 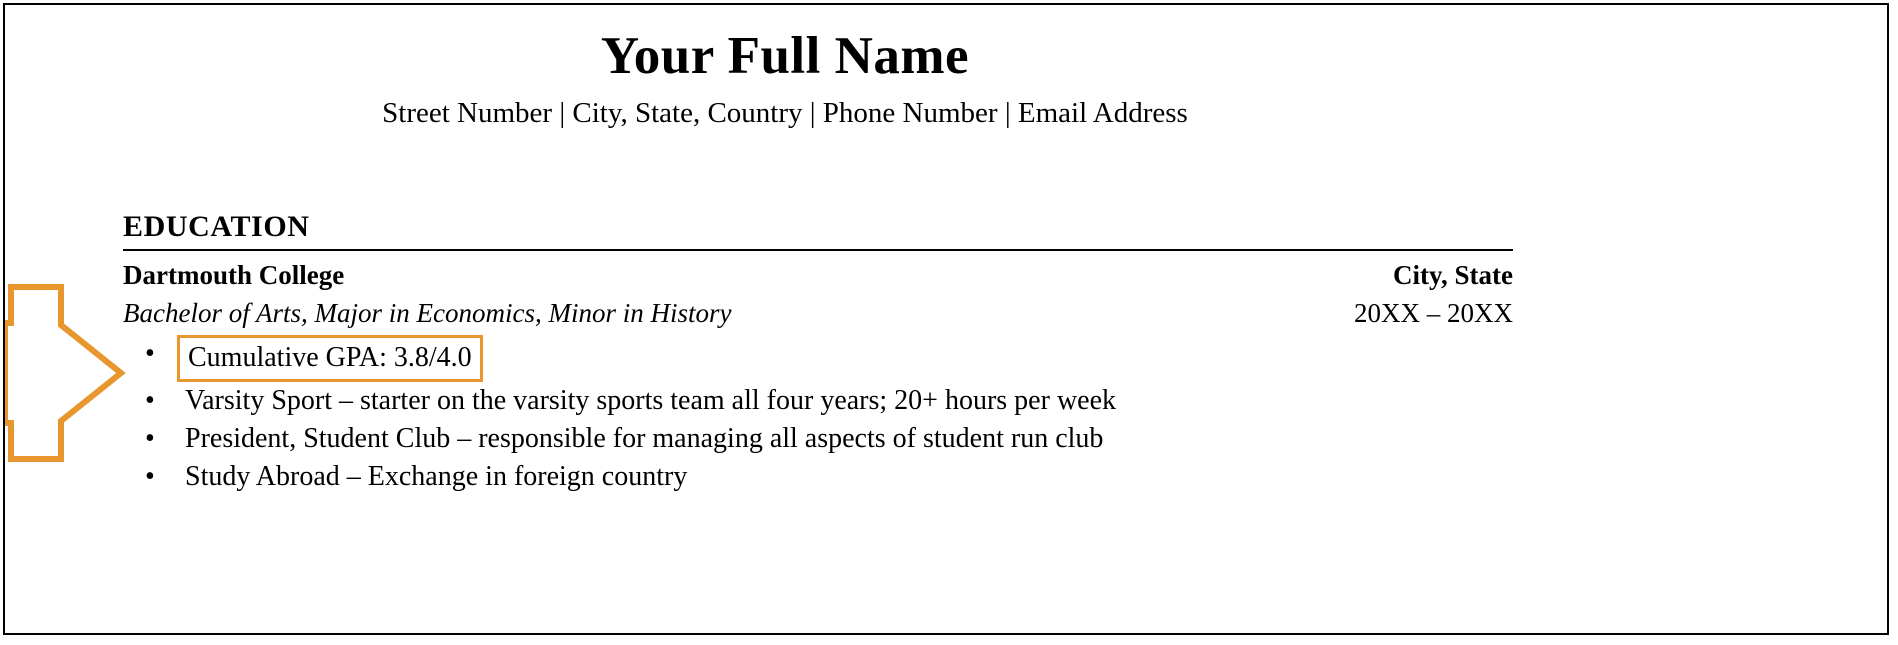 What do you see at coordinates (818, 358) in the screenshot?
I see `list-item: • Cumulative GPA: 3.8/4.0` at bounding box center [818, 358].